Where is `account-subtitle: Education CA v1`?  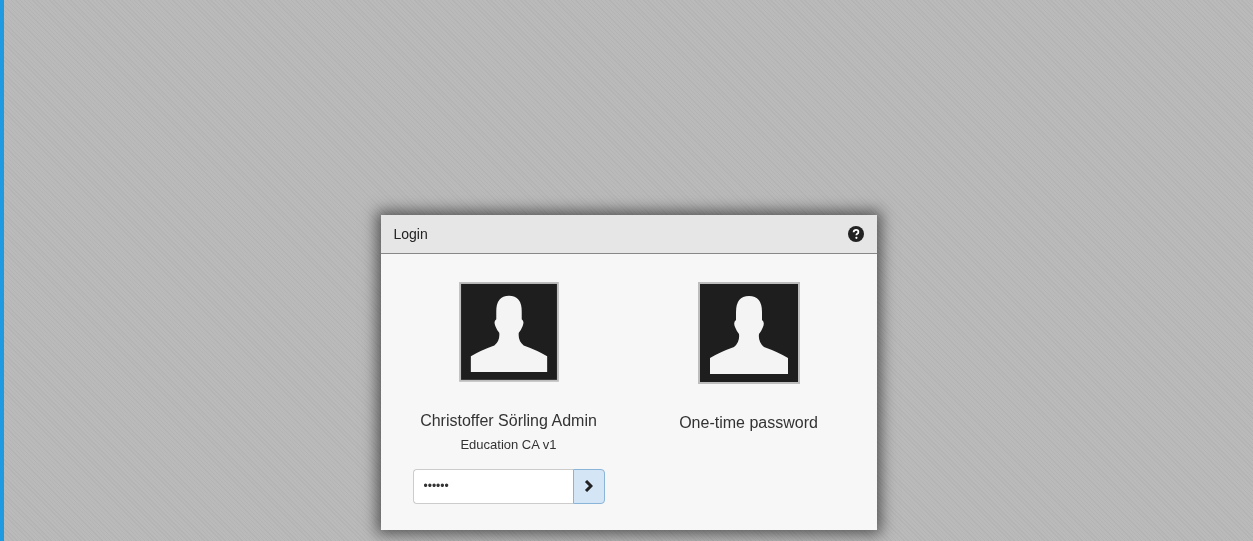 account-subtitle: Education CA v1 is located at coordinates (508, 444).